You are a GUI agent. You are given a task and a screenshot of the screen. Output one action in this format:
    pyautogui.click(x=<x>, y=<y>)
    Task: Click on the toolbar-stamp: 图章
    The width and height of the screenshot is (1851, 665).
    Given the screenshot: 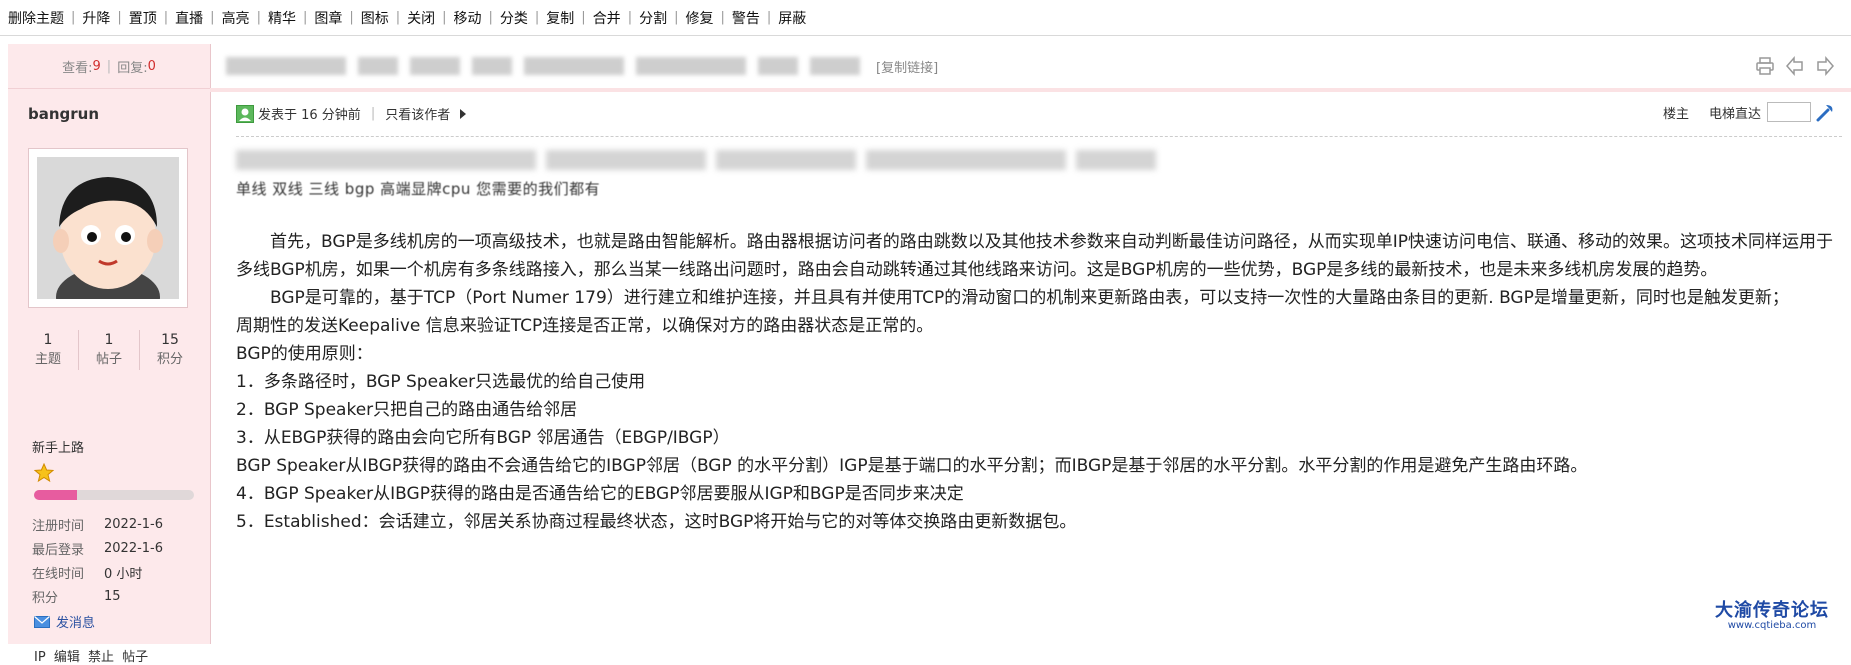 What is the action you would take?
    pyautogui.click(x=328, y=18)
    